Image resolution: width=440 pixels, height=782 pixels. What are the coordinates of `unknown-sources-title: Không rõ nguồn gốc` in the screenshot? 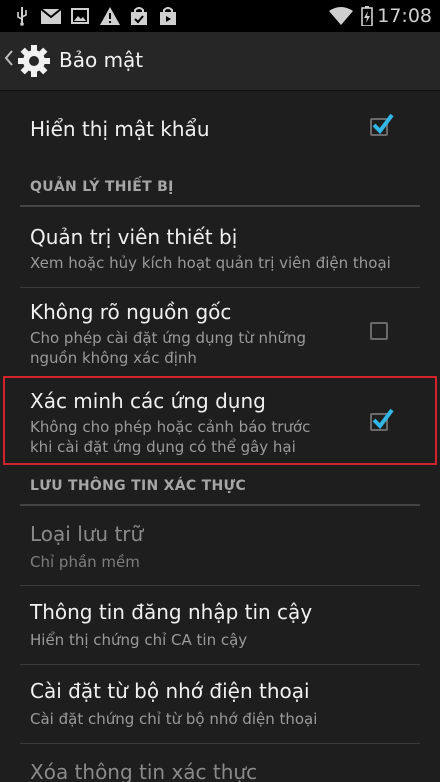 It's located at (131, 312).